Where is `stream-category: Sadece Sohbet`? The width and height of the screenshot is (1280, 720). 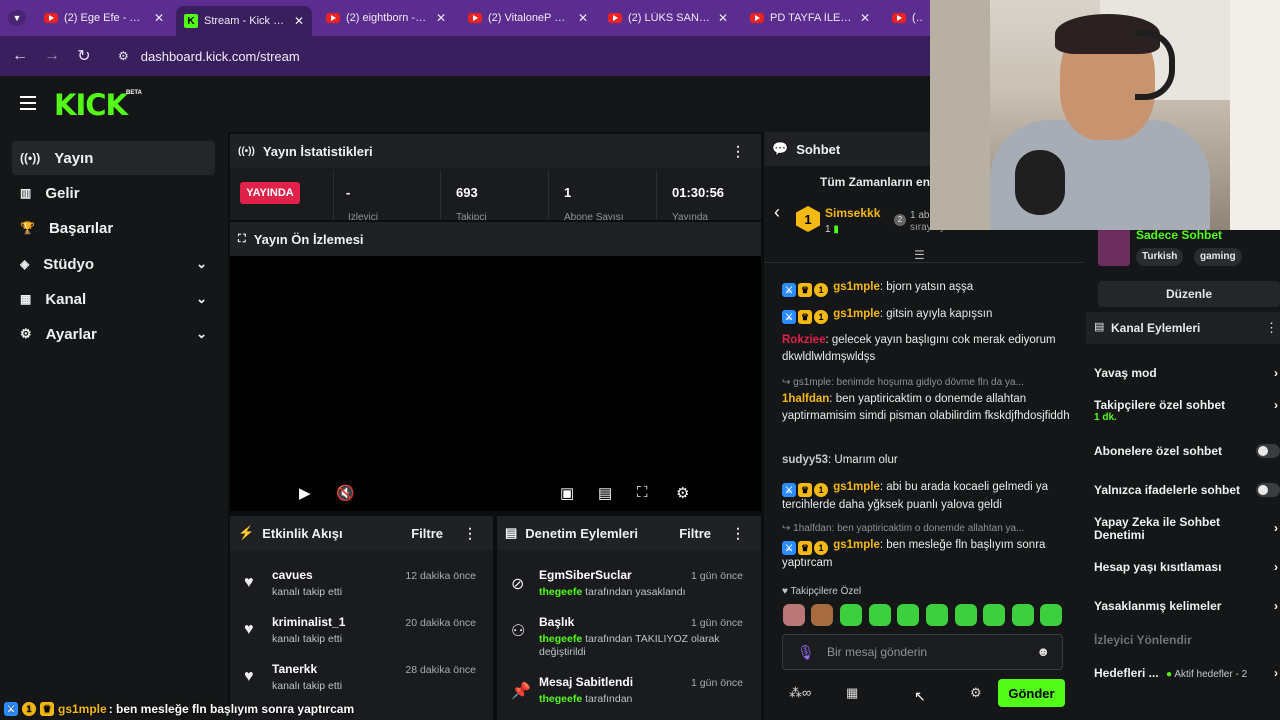
stream-category: Sadece Sohbet is located at coordinates (1179, 235).